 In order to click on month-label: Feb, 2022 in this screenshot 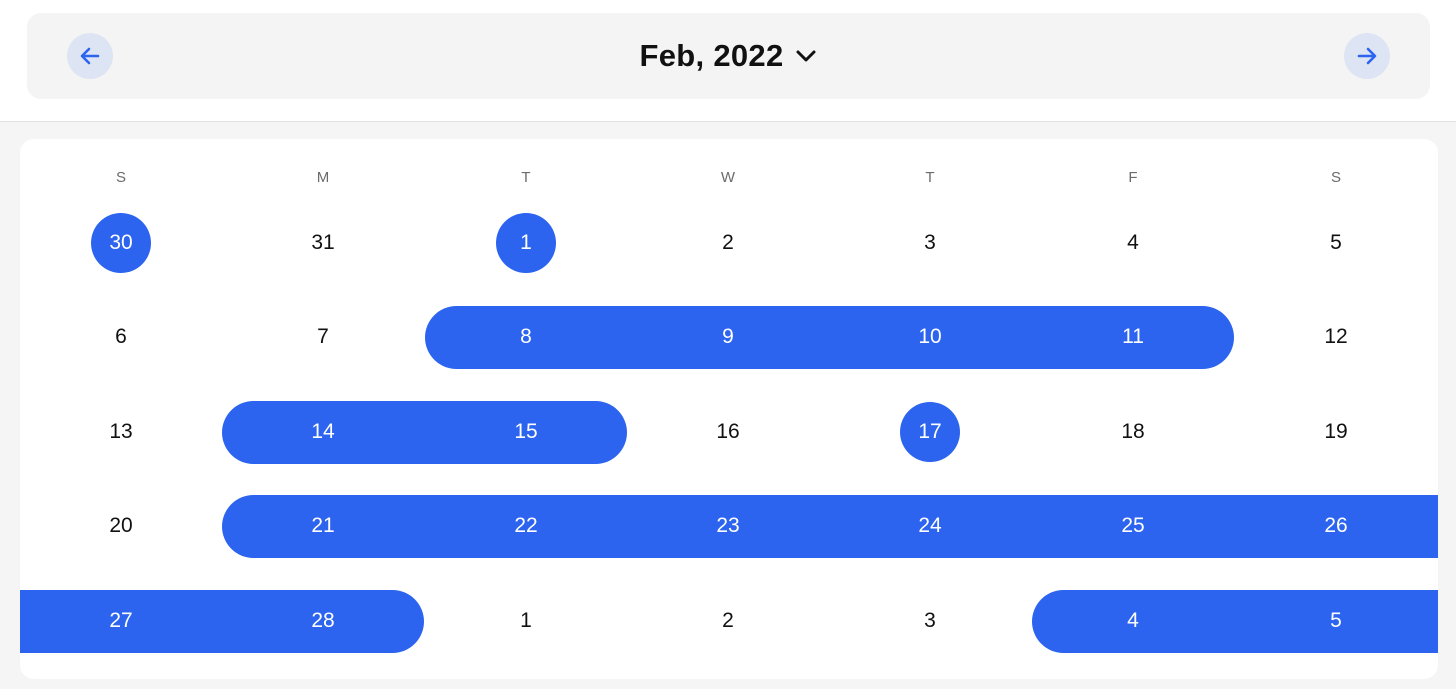, I will do `click(711, 55)`.